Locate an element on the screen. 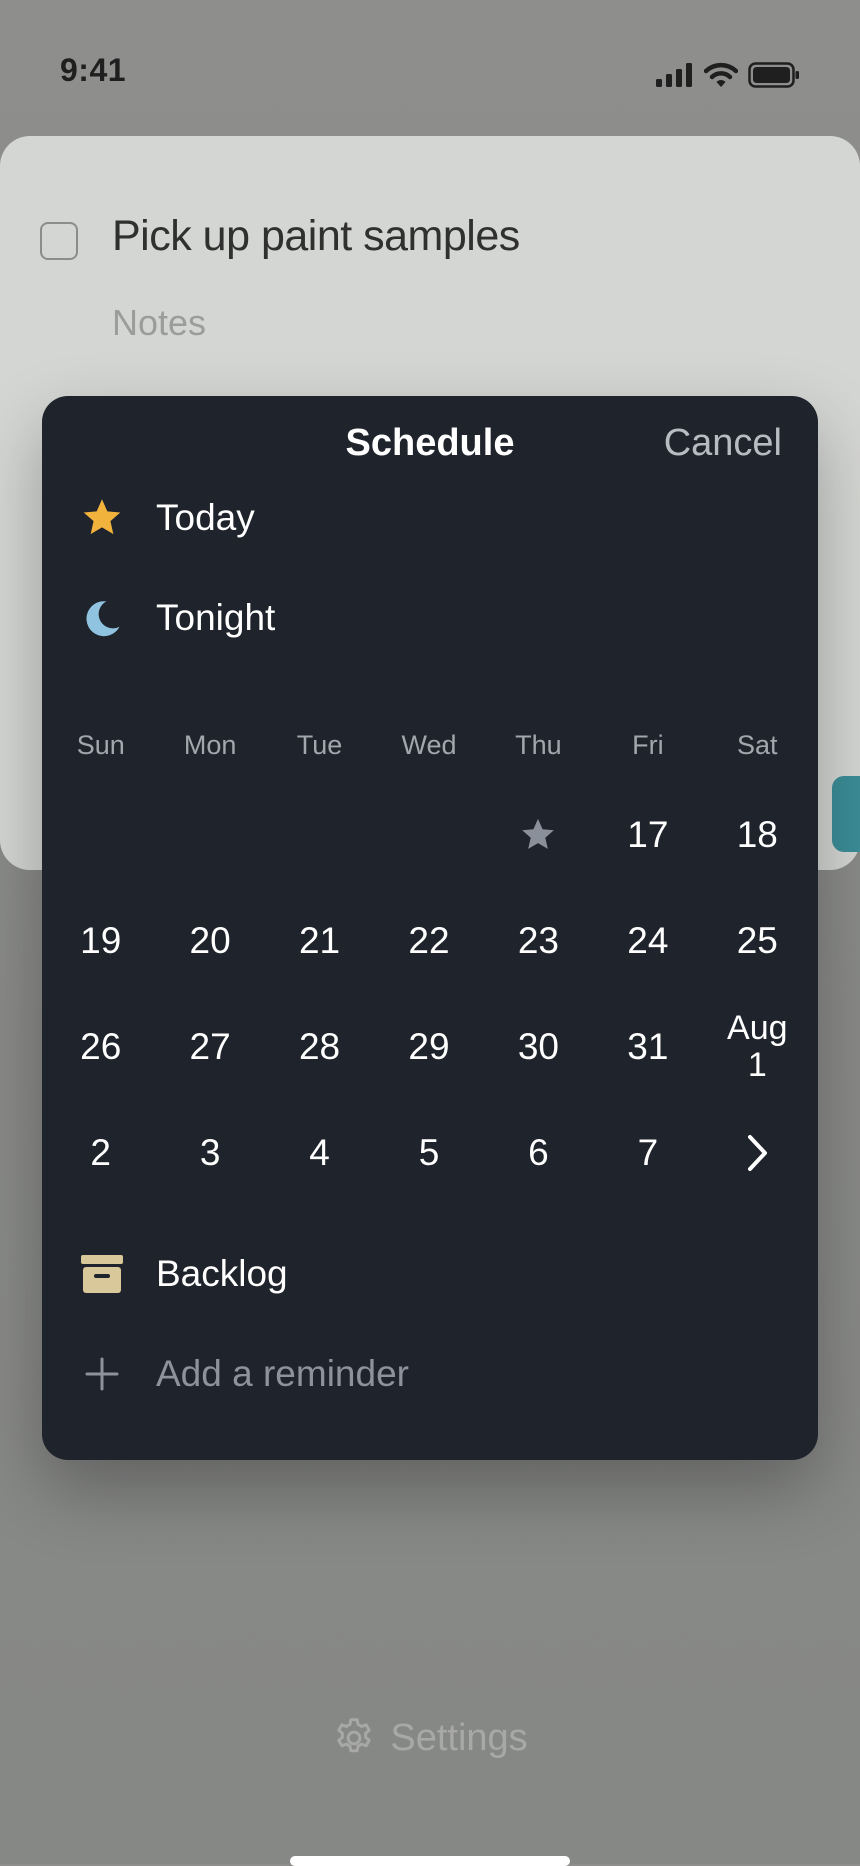  status-time: 9:41 is located at coordinates (93, 70).